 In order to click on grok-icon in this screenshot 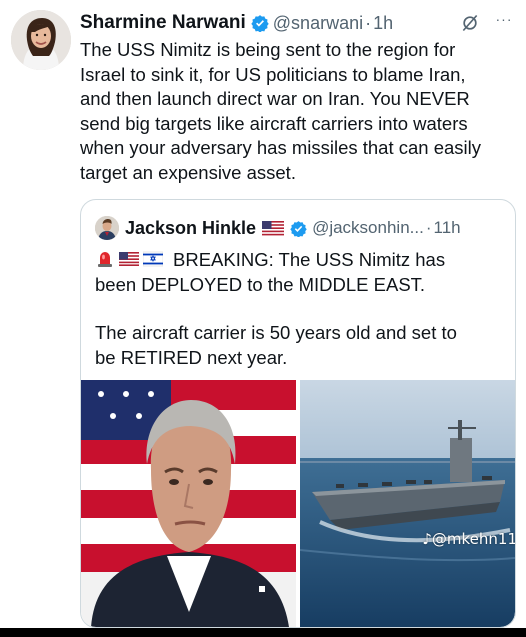, I will do `click(470, 23)`.